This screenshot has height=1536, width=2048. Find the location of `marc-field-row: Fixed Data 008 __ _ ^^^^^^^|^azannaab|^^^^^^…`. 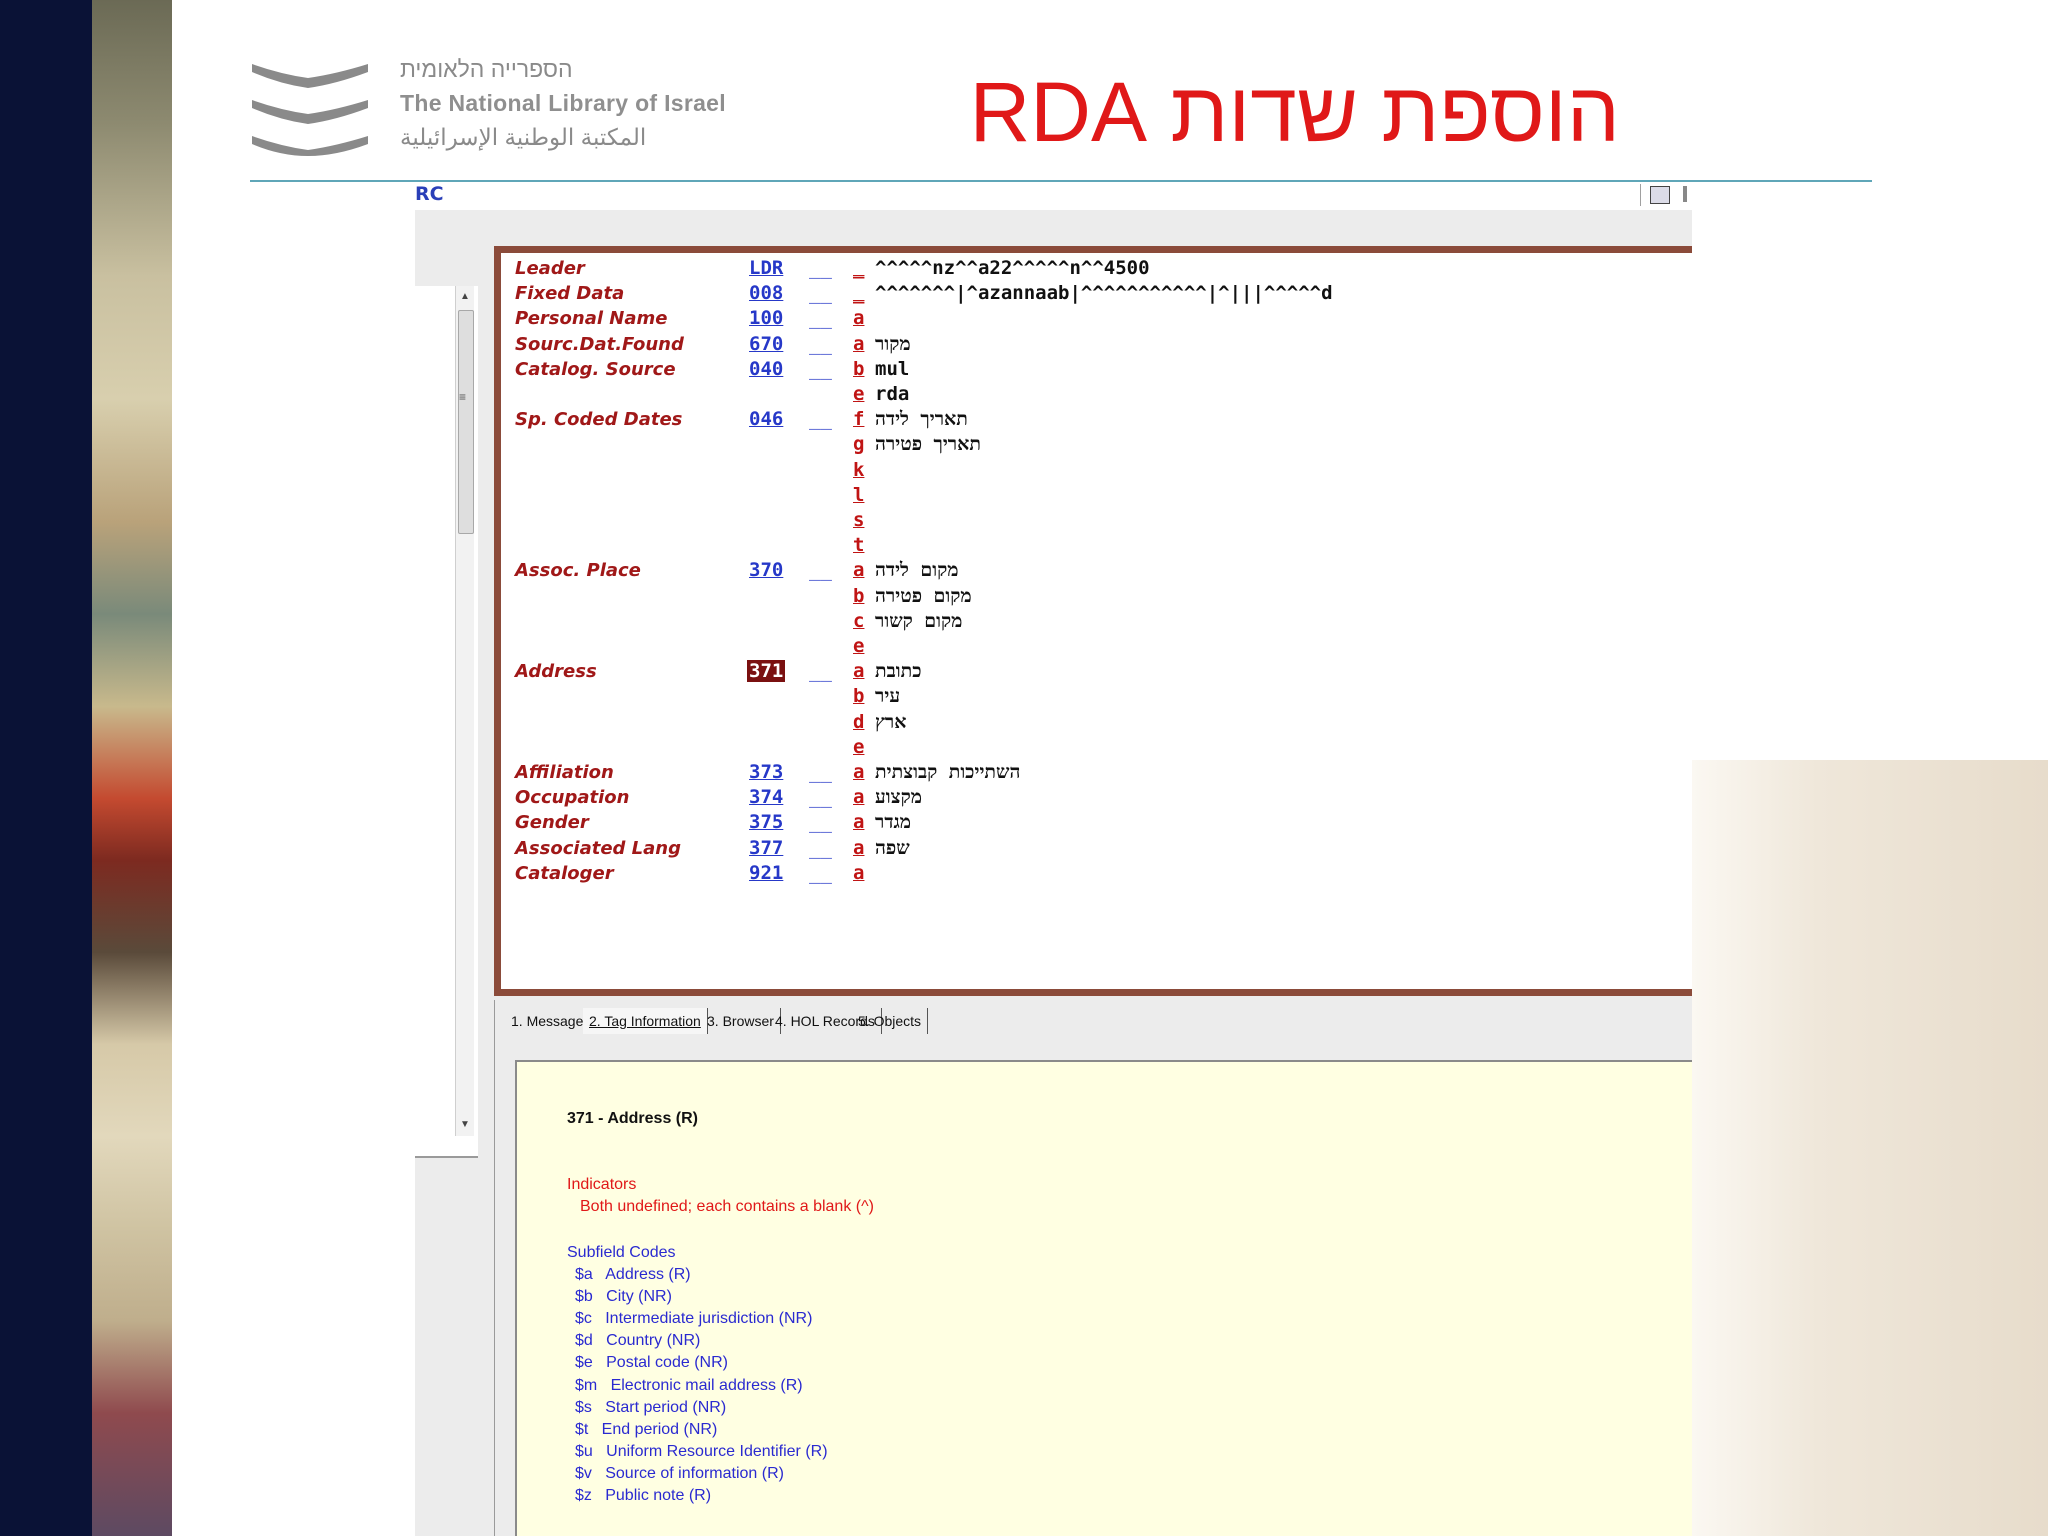

marc-field-row: Fixed Data 008 __ _ ^^^^^^^|^azannaab|^^^^^^… is located at coordinates (1096, 294).